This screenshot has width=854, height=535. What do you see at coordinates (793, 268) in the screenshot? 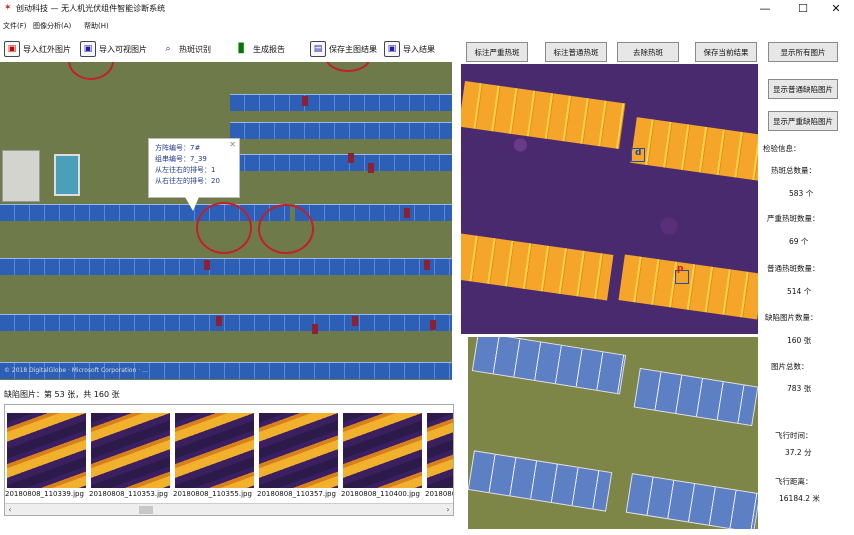
I see `stat-label: 普通热斑数量：` at bounding box center [793, 268].